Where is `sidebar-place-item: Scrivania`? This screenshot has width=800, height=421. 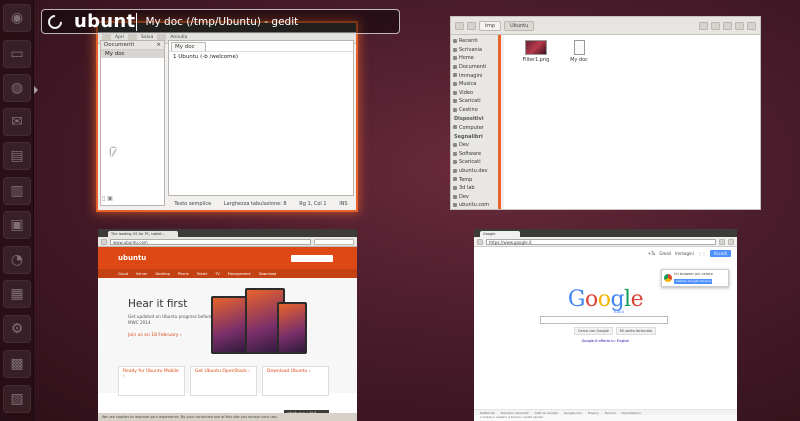
sidebar-place-item: Scrivania is located at coordinates (474, 50).